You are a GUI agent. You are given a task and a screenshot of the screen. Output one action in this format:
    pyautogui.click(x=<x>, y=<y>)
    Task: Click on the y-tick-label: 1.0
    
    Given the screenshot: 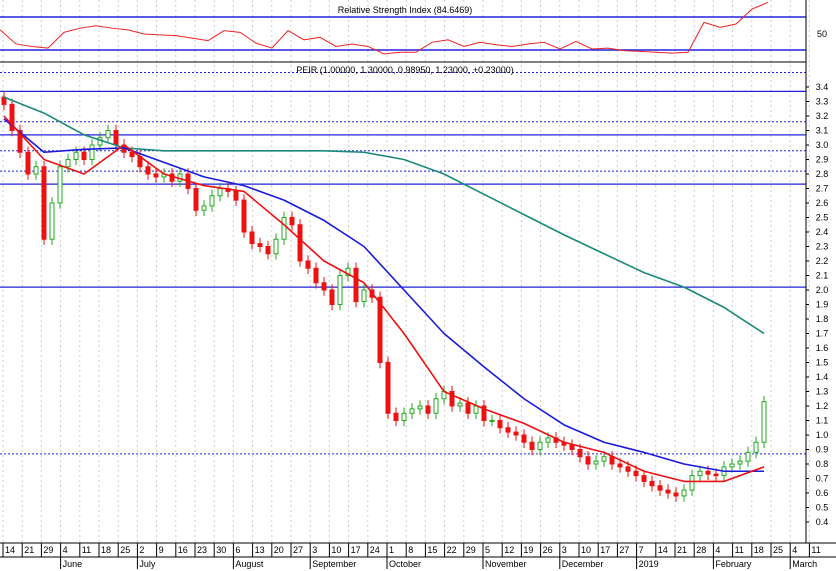 What is the action you would take?
    pyautogui.click(x=822, y=435)
    